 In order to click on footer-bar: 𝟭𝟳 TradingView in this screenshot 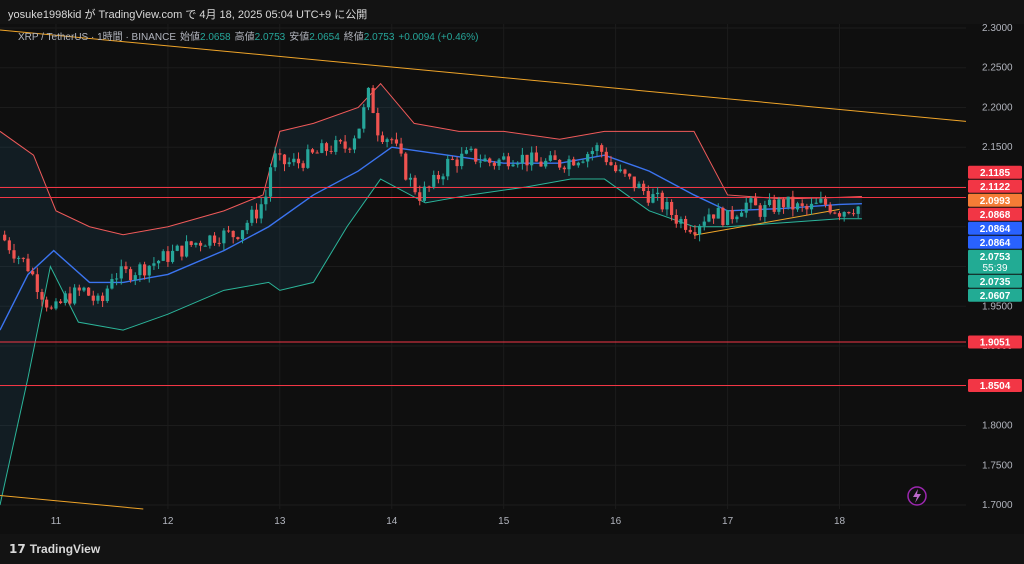, I will do `click(512, 549)`.